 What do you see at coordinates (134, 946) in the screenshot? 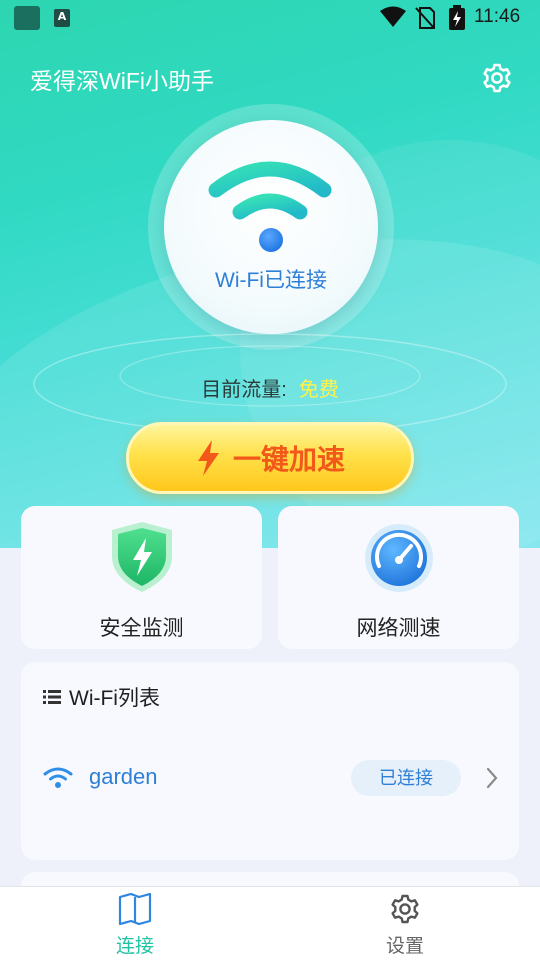
I see `tab-connect-label: 连接` at bounding box center [134, 946].